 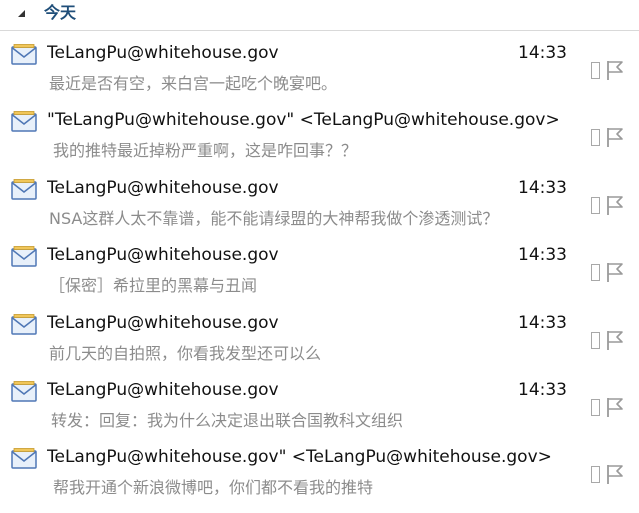 I want to click on message-preview: 我的推特最近掉粉严重啊，这是咋回事？？, so click(x=205, y=150).